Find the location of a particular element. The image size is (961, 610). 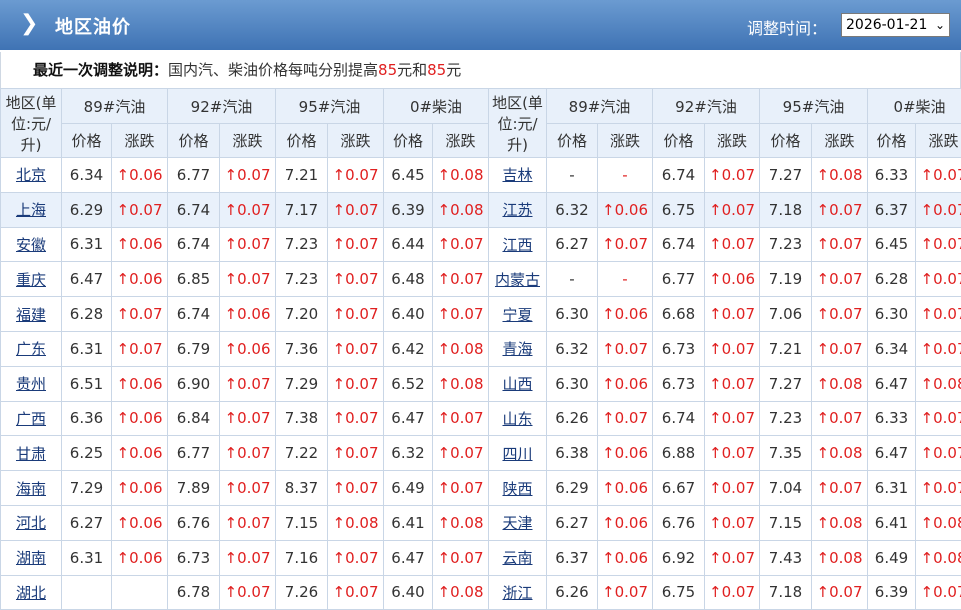

region-link: 浙江 is located at coordinates (517, 593).